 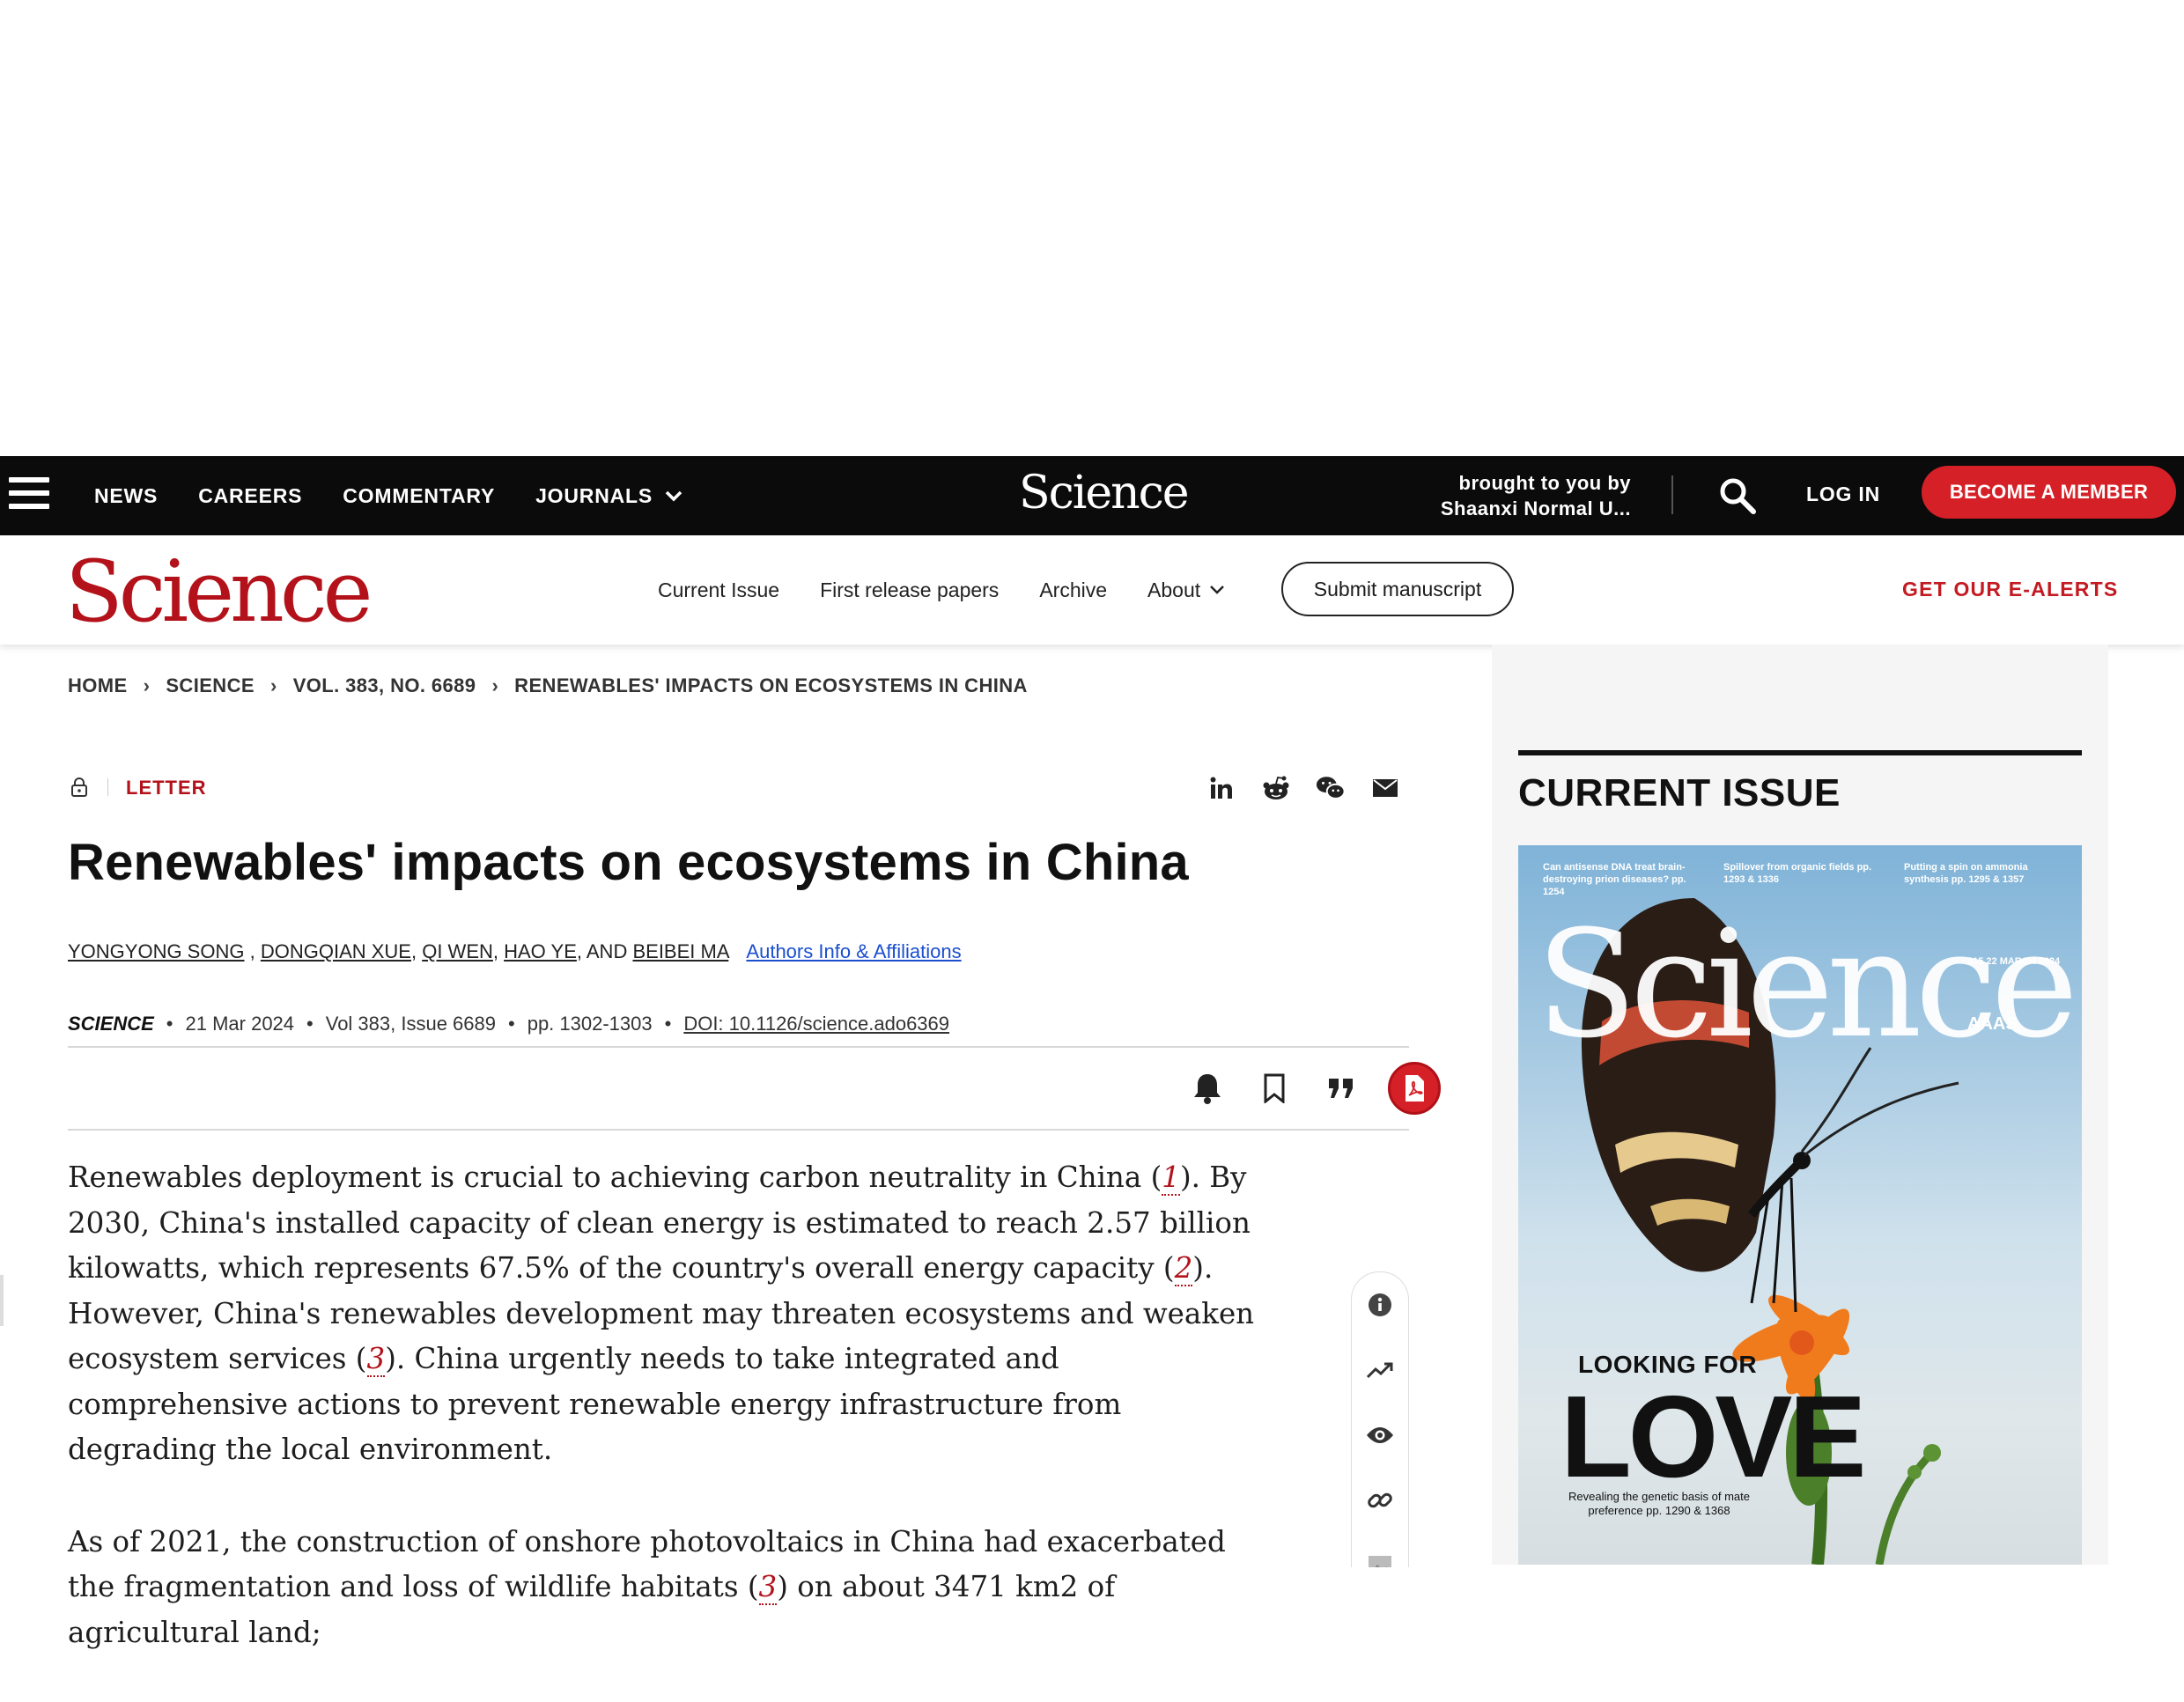 I want to click on menu-icon, so click(x=29, y=495).